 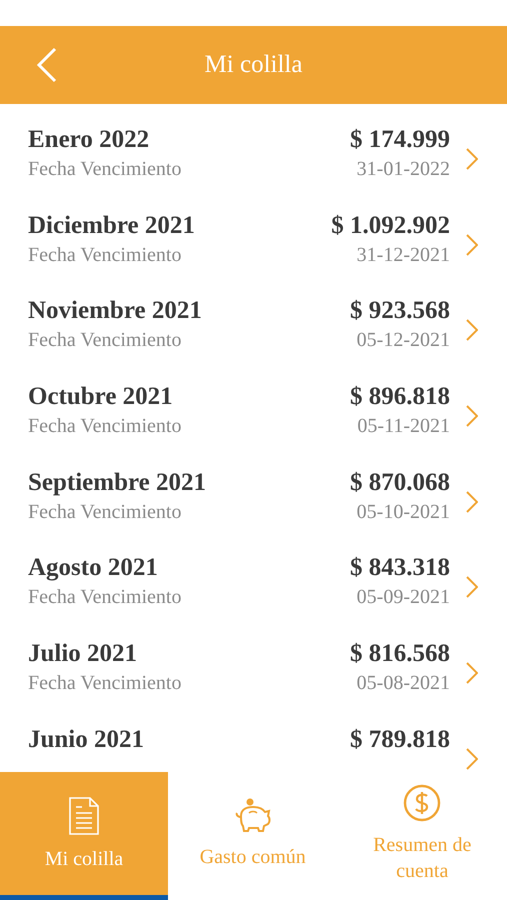 What do you see at coordinates (400, 397) in the screenshot?
I see `amount: $ 896.818` at bounding box center [400, 397].